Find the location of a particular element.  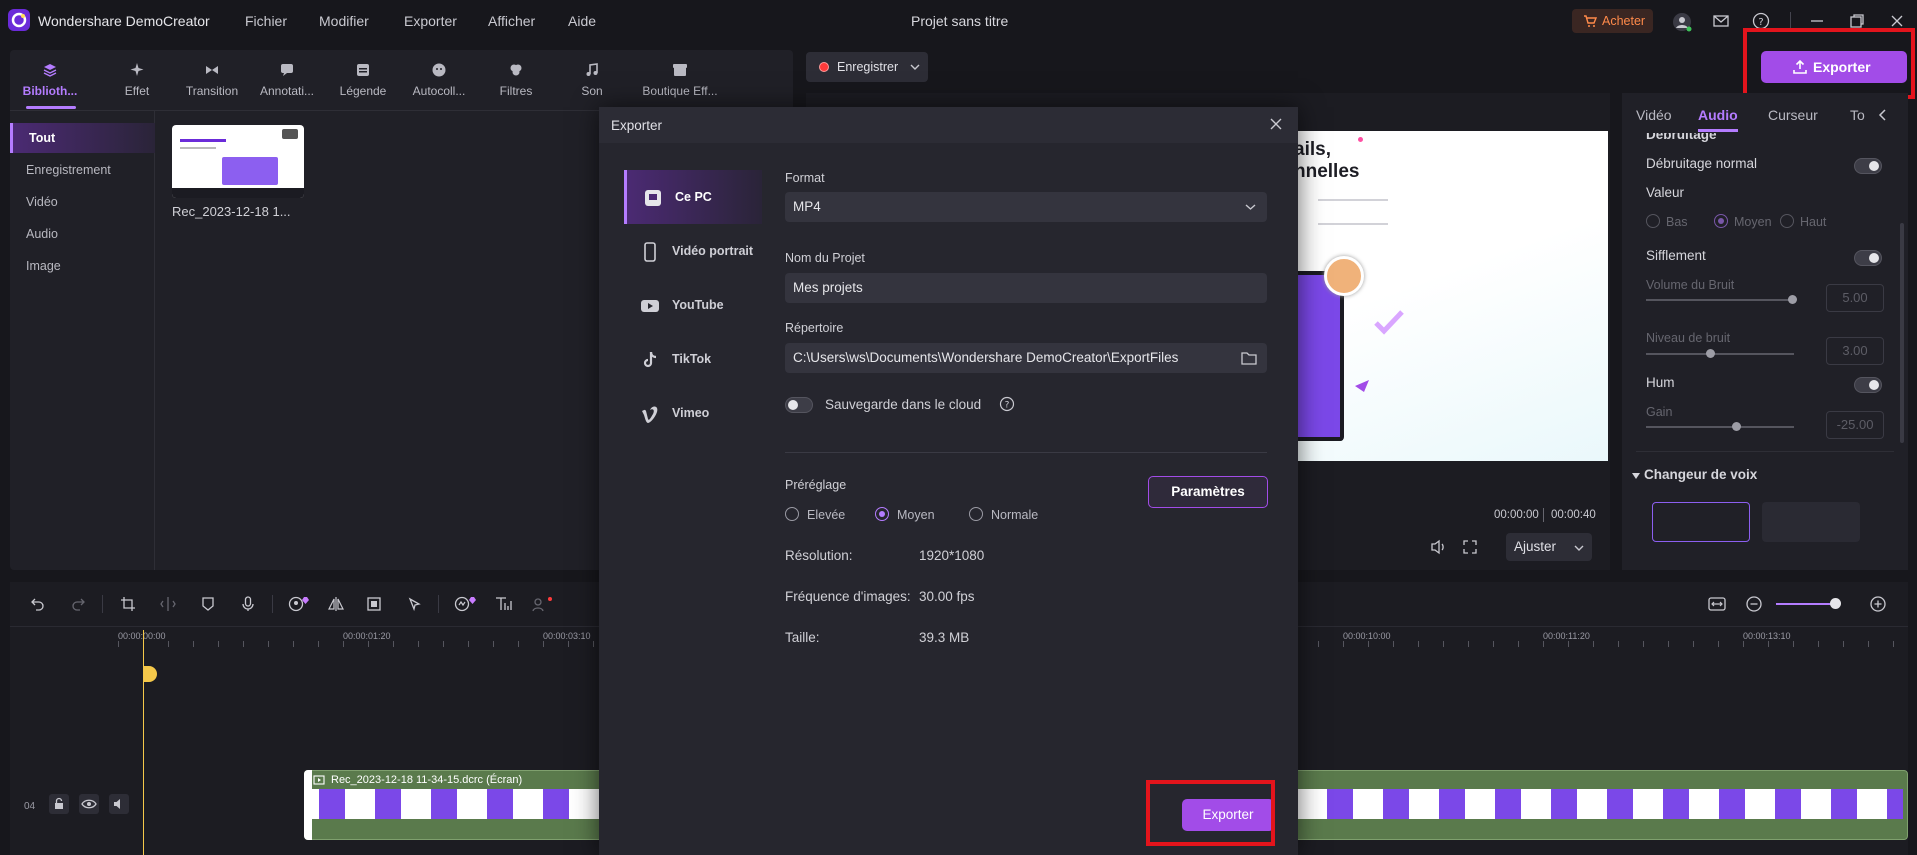

mail-icon is located at coordinates (1721, 21).